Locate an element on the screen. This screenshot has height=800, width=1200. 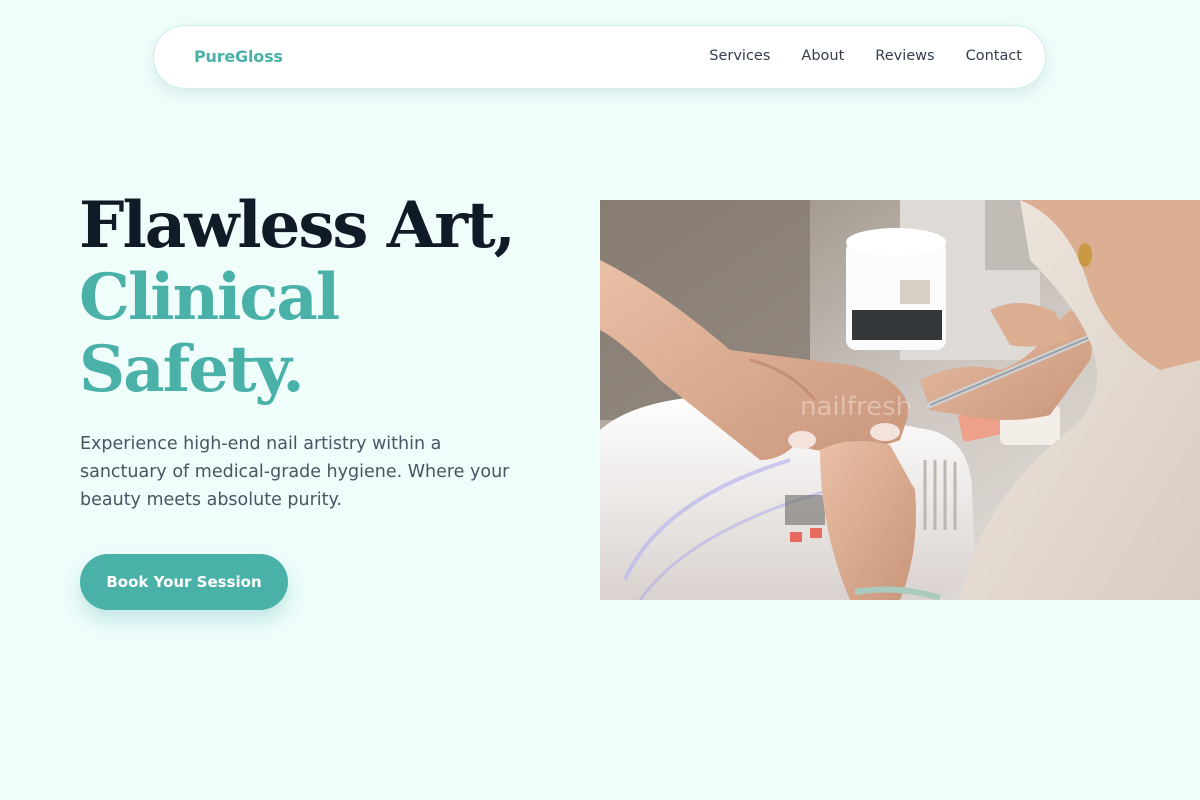
hero-headline: Flawless Art, Clinical Safety. is located at coordinates (297, 297).